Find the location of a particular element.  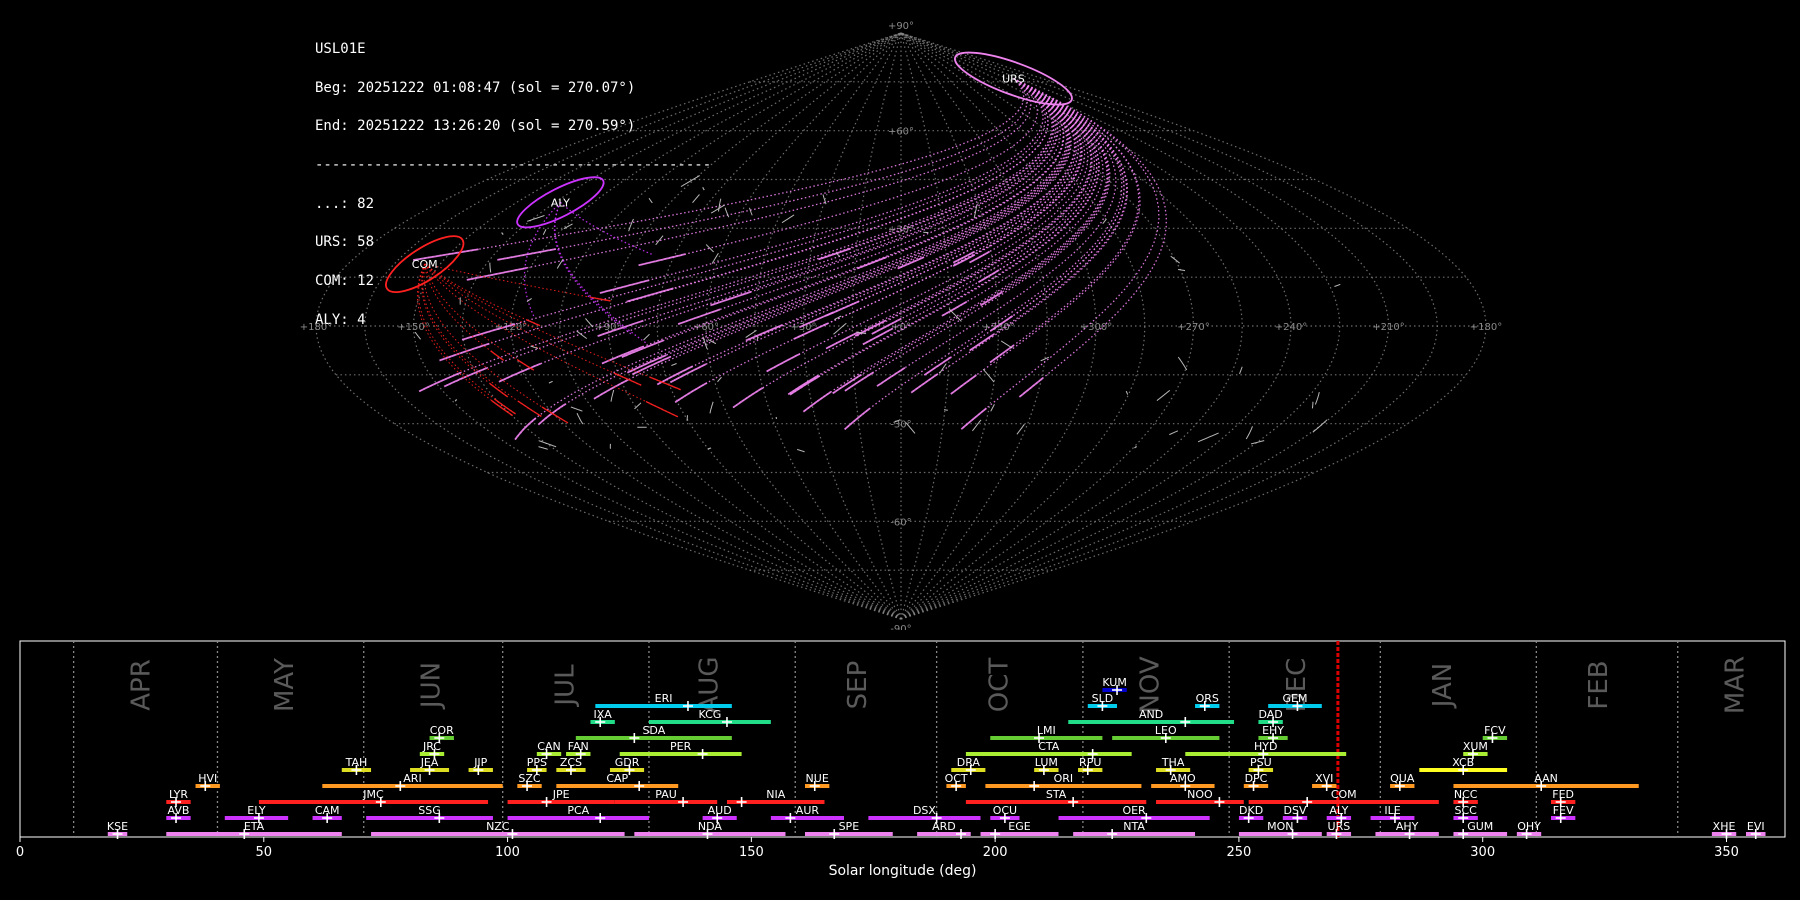

shower-label-sta: STA is located at coordinates (1056, 794).